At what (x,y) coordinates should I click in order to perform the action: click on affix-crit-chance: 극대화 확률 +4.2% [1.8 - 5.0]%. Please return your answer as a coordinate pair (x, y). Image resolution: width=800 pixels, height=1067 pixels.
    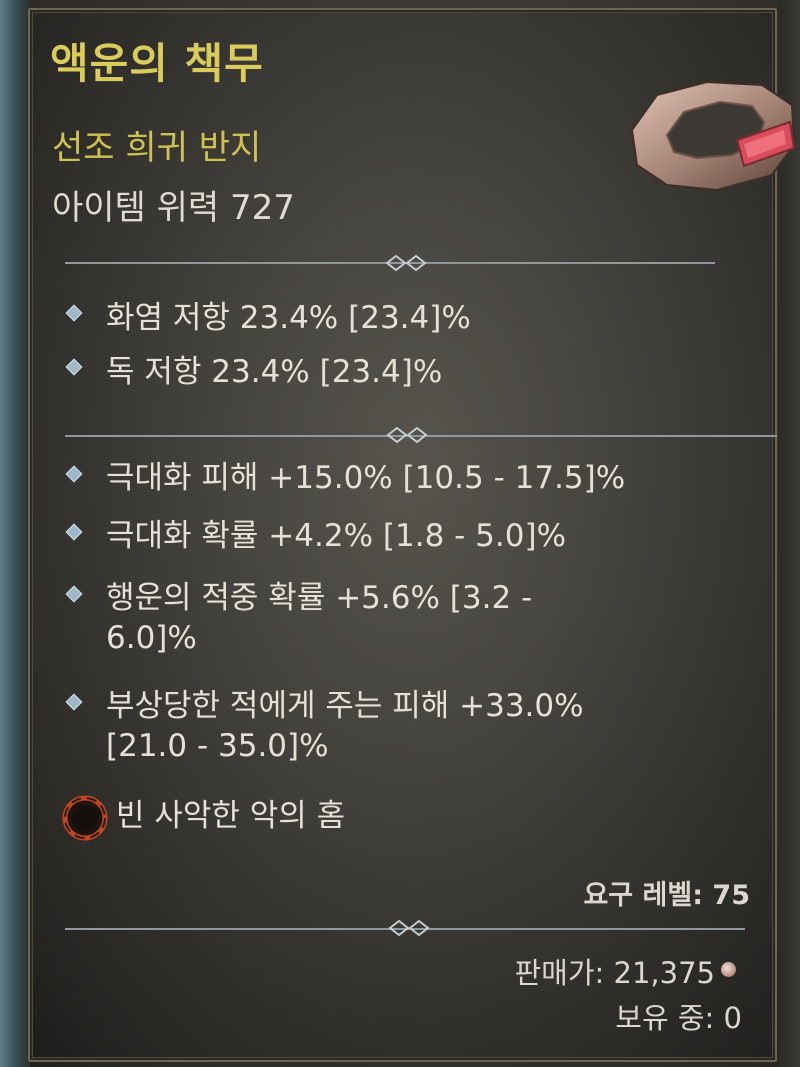
    Looking at the image, I should click on (336, 536).